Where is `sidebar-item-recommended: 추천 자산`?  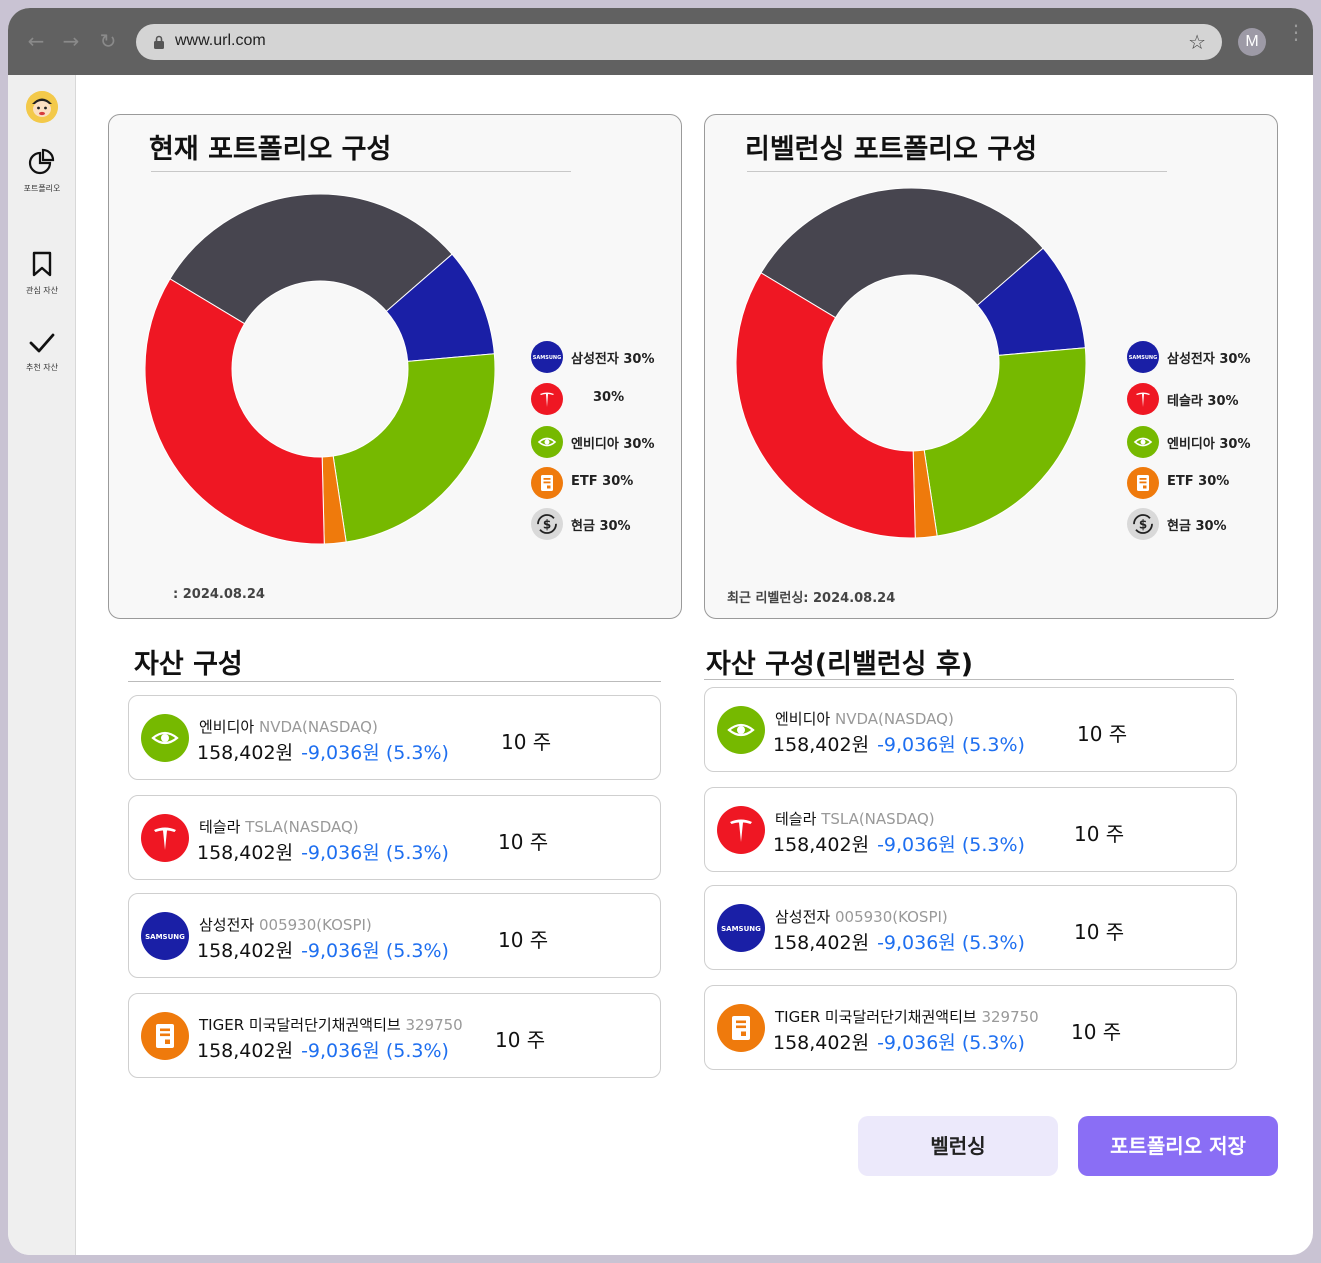
sidebar-item-recommended: 추천 자산 is located at coordinates (42, 352).